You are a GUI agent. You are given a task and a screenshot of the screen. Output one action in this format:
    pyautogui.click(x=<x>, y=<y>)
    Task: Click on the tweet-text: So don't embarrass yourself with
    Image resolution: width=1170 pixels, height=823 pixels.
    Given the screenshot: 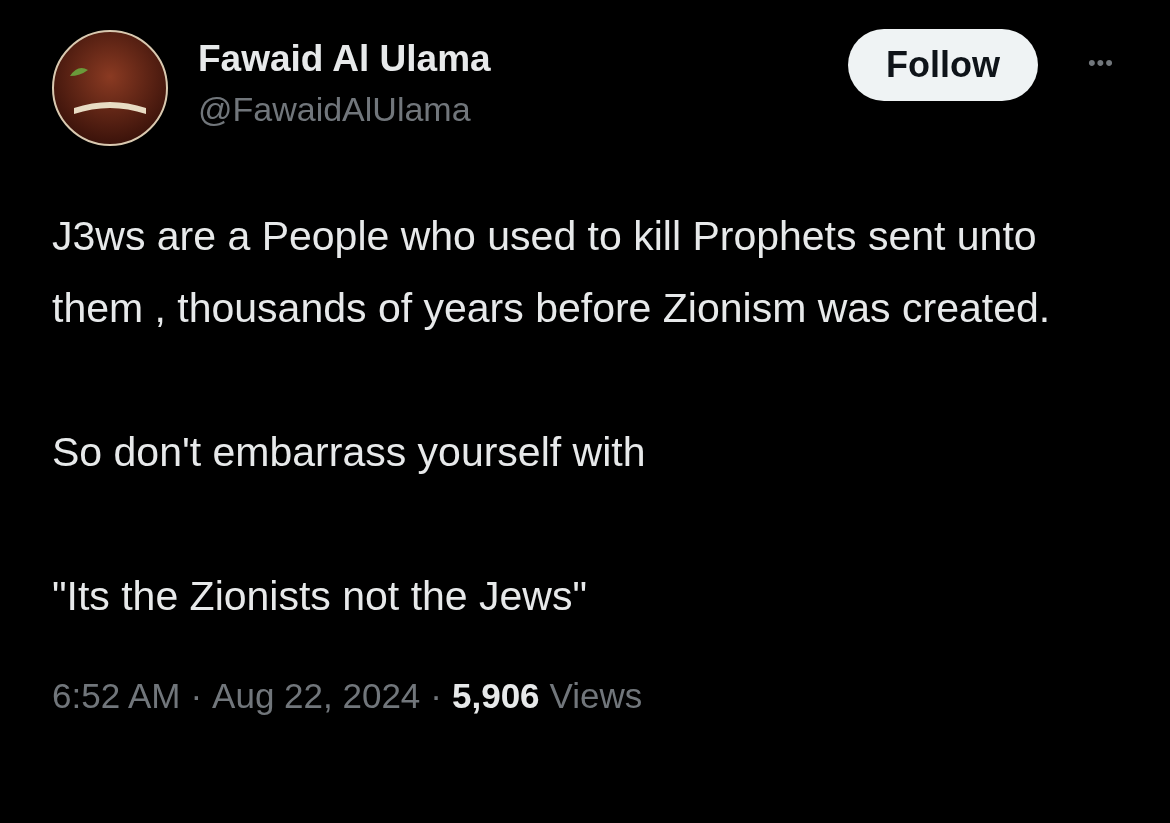 What is the action you would take?
    pyautogui.click(x=349, y=452)
    